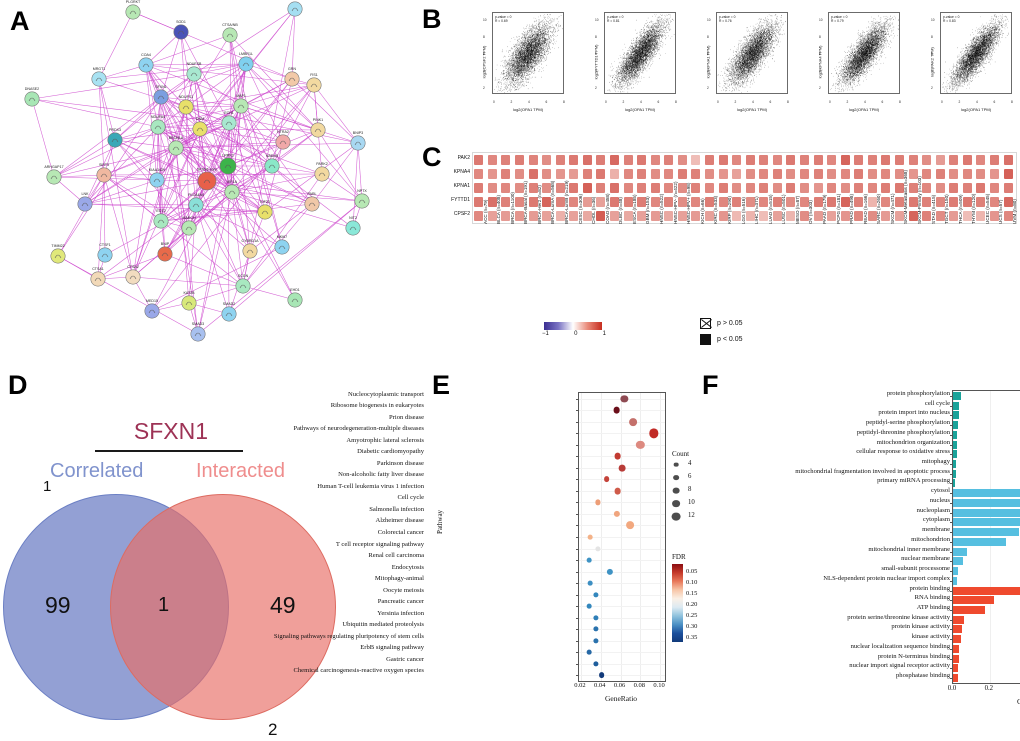  I want to click on network-node: SFXN1, so click(161, 95).